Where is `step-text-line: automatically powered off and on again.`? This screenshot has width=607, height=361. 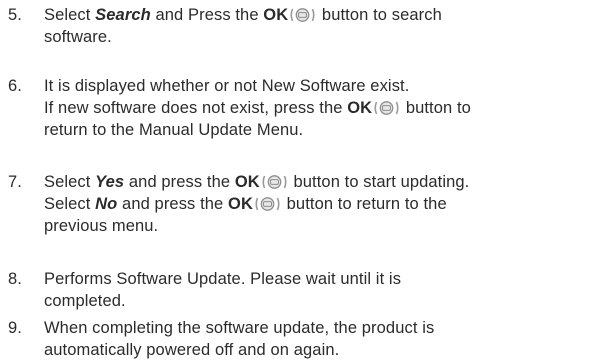
step-text-line: automatically powered off and on again. is located at coordinates (322, 350).